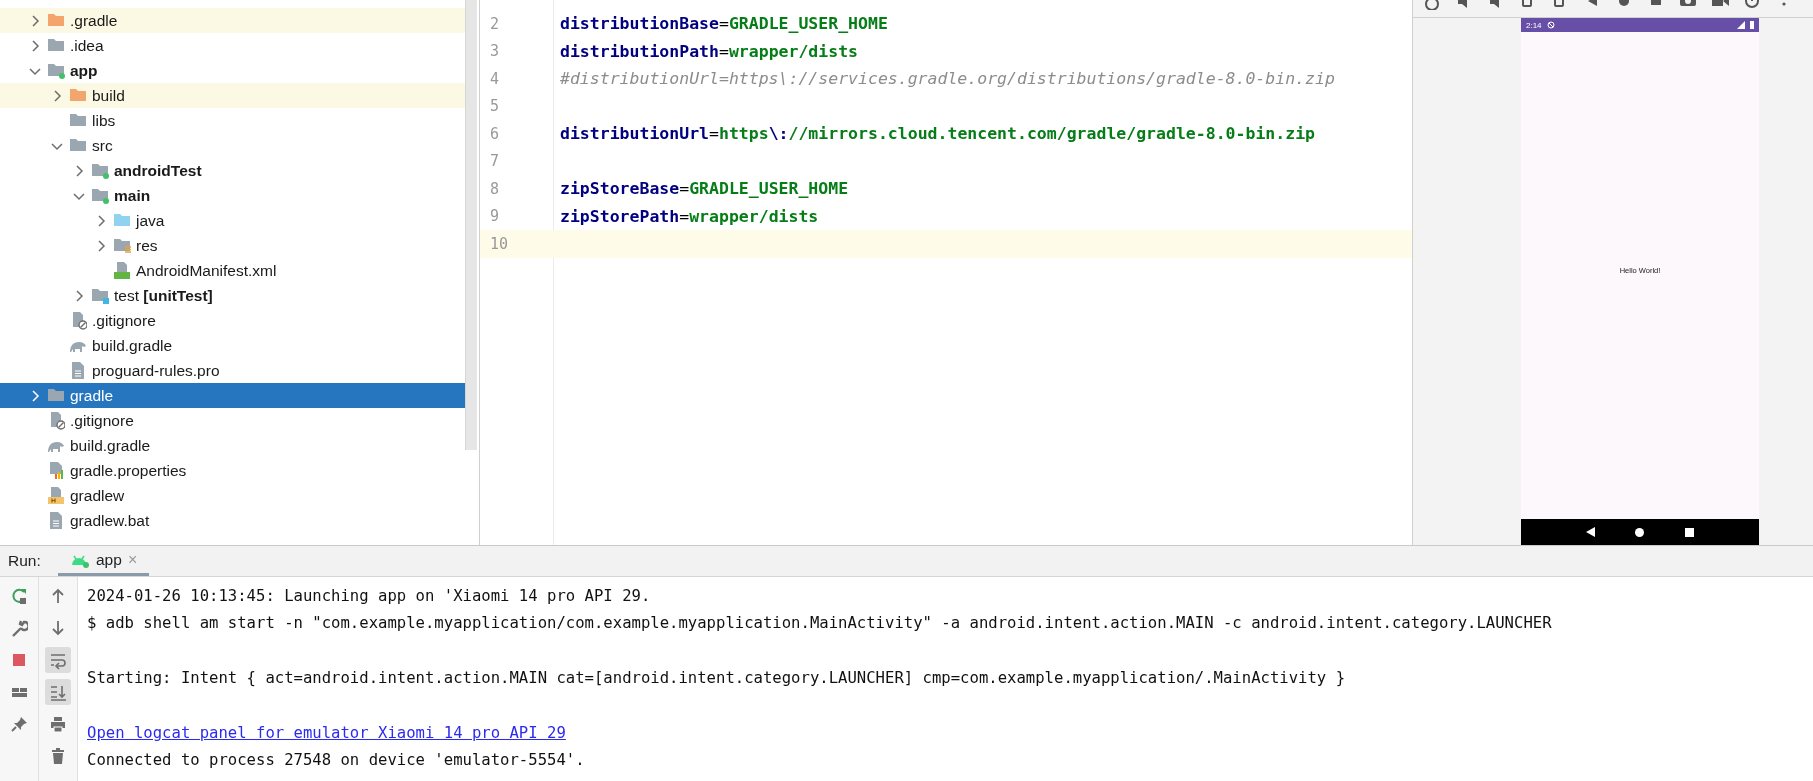 The image size is (1813, 781). Describe the element at coordinates (947, 79) in the screenshot. I see `code-line: #distributionUrl=https\://services.gradle.org/distributions/gradle-8.0-bin.zip` at that location.